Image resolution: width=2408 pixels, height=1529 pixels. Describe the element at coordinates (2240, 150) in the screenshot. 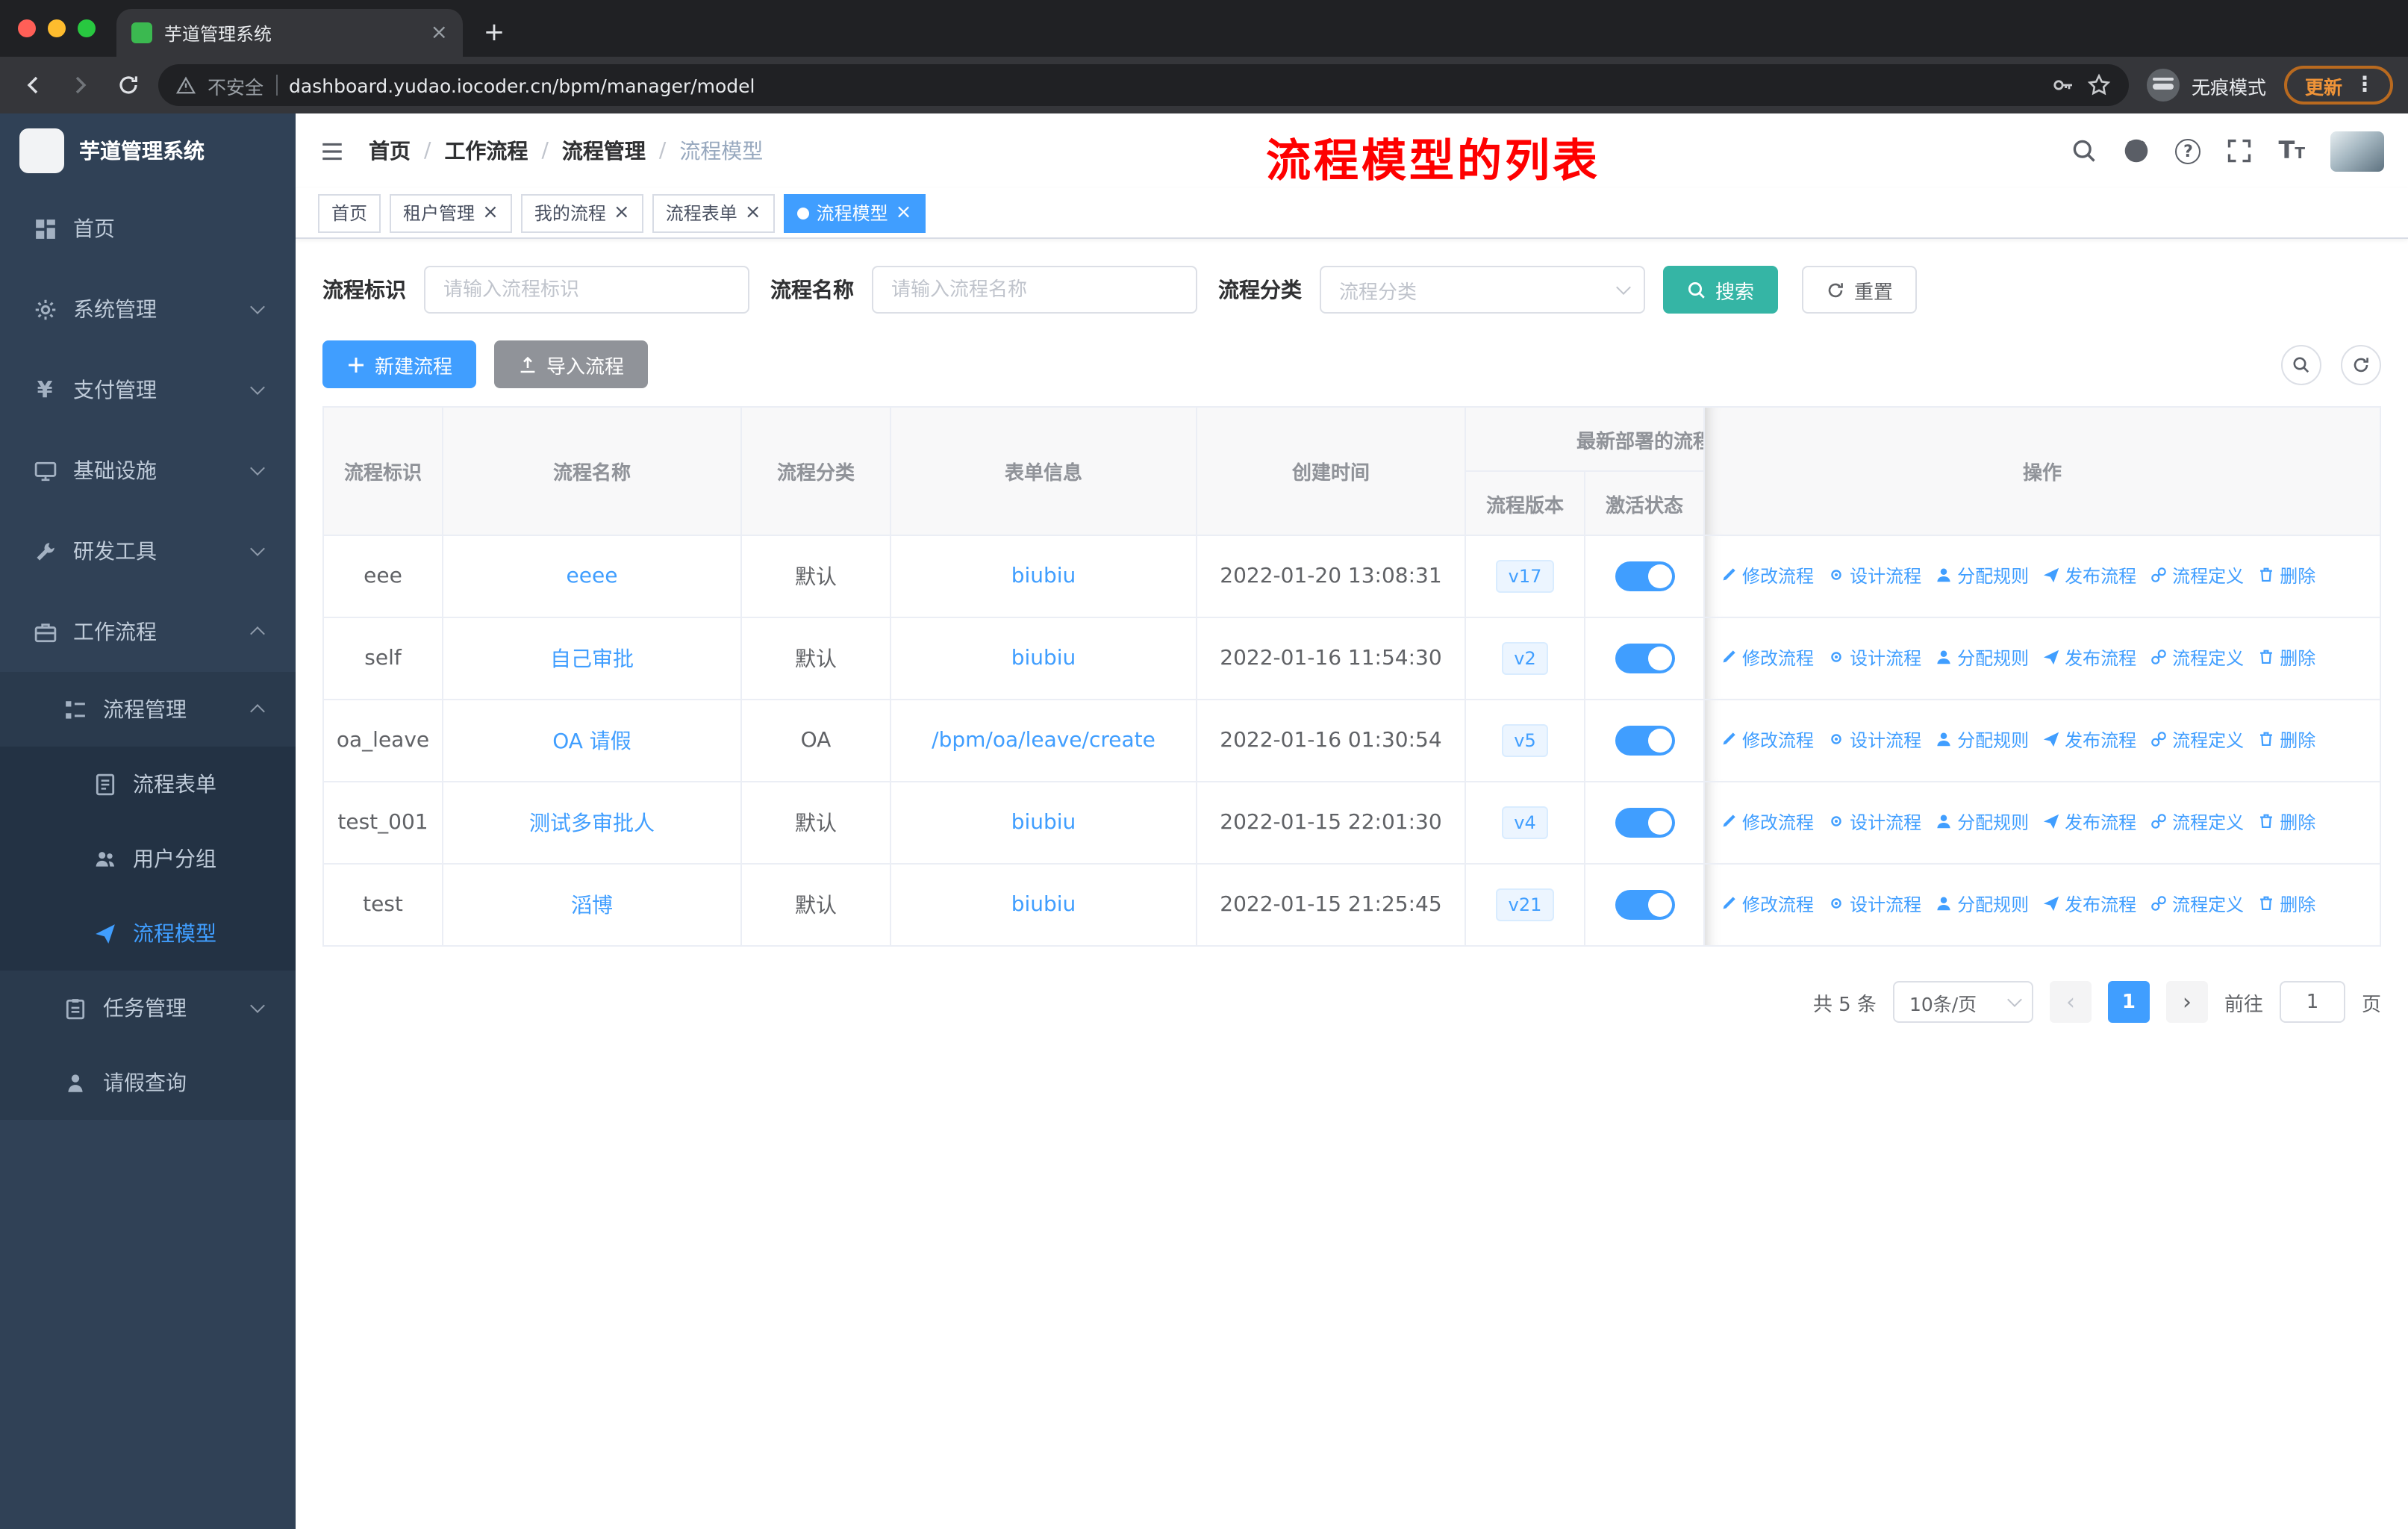

I see `fullscreen-icon` at that location.